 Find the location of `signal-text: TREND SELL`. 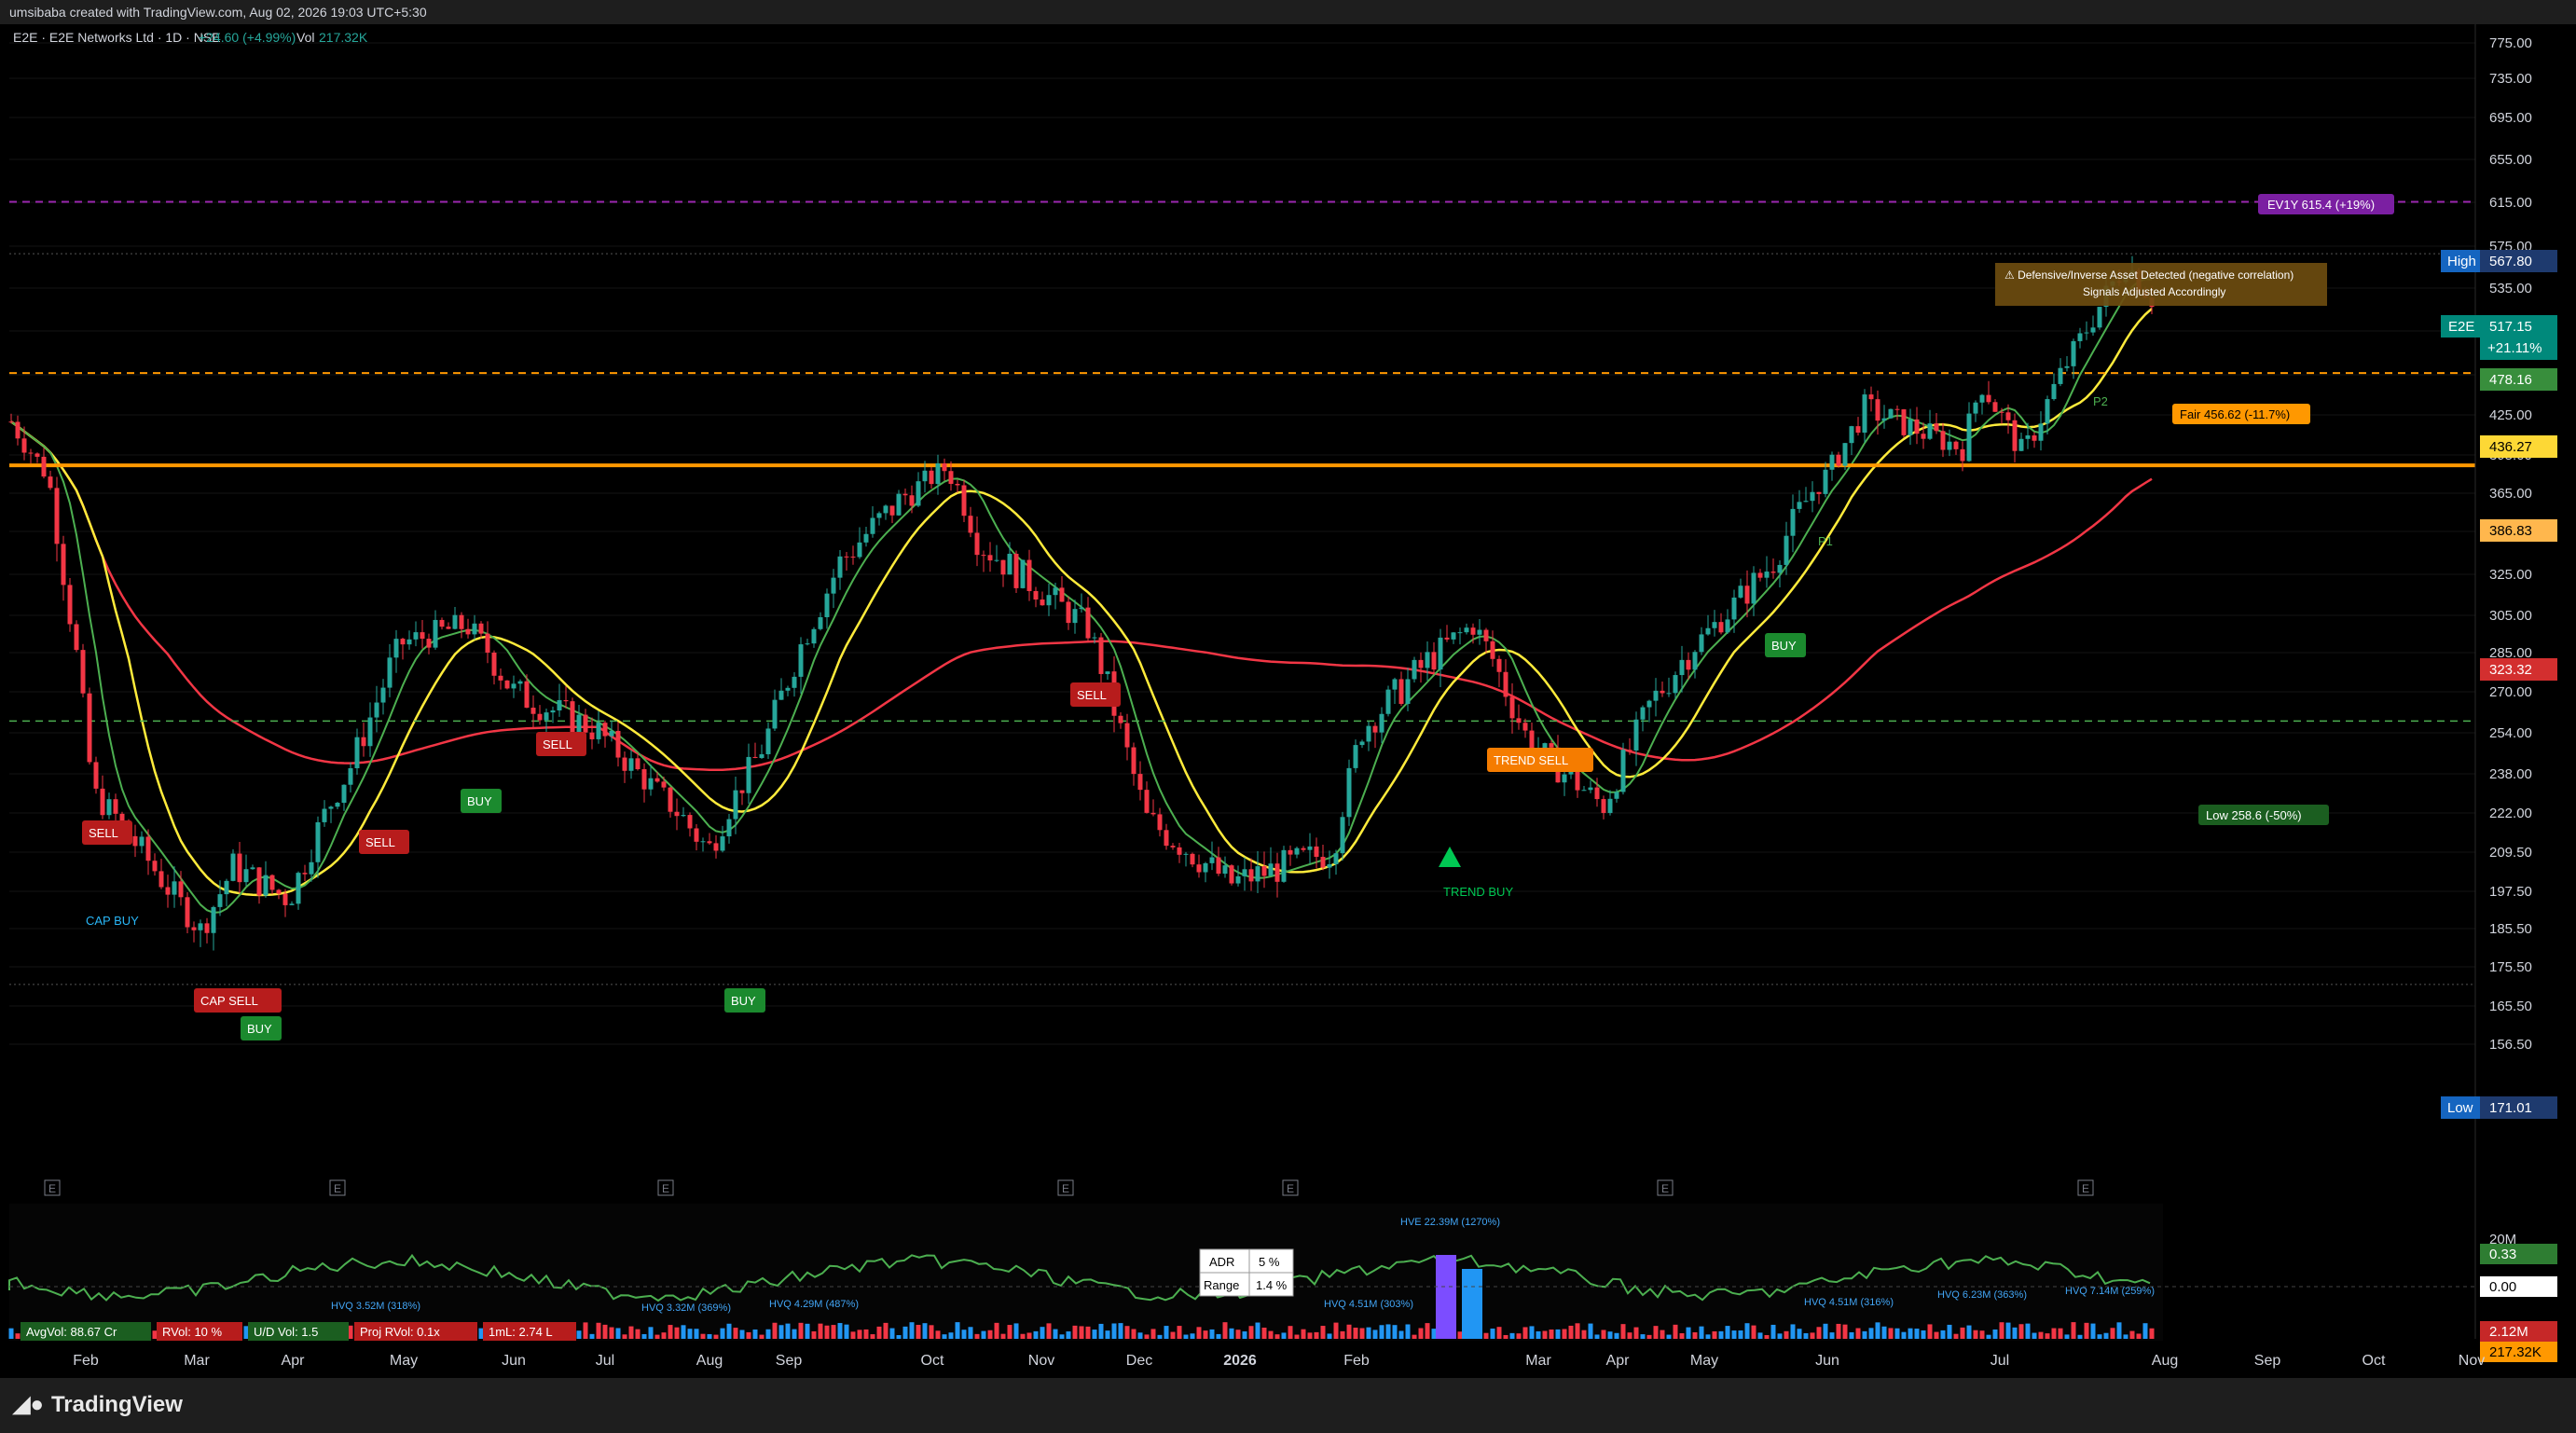

signal-text: TREND SELL is located at coordinates (1531, 760).